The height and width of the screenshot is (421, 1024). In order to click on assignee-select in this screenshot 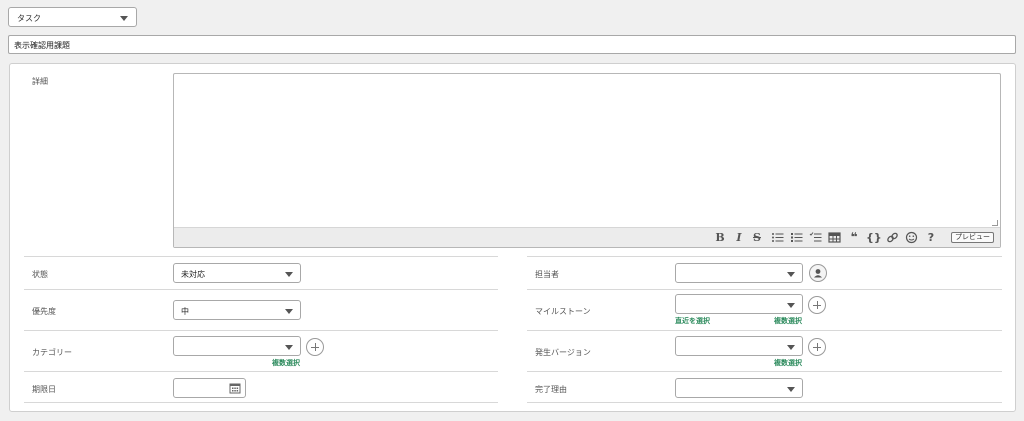, I will do `click(739, 273)`.